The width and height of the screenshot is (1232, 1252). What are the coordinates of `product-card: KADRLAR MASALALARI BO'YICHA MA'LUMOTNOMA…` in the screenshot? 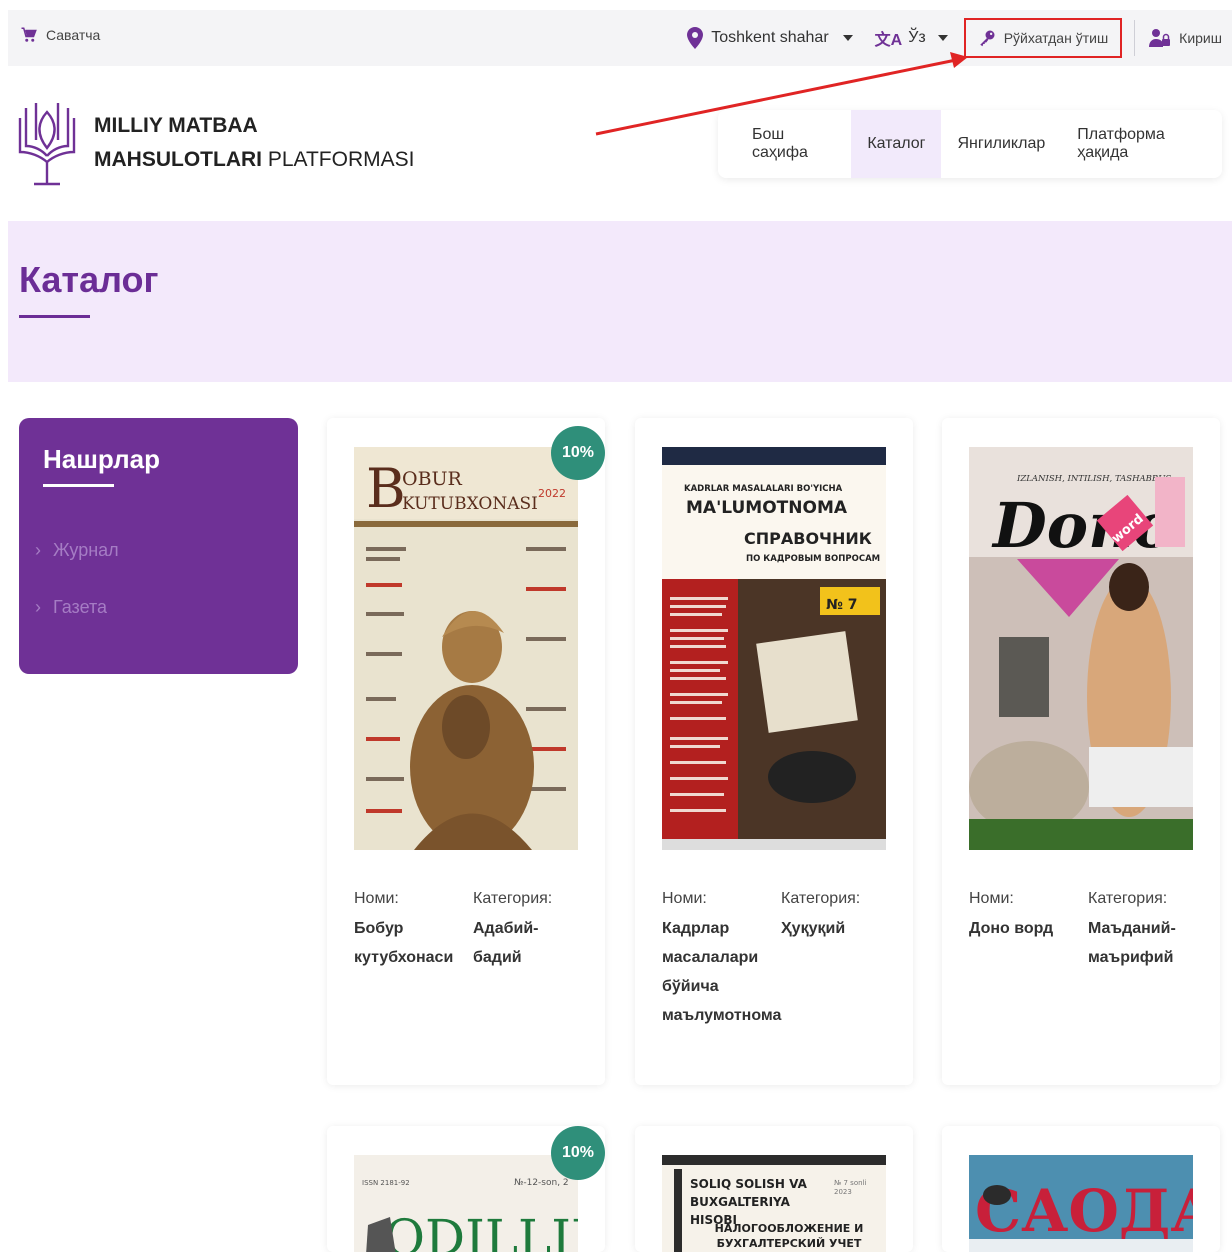 It's located at (774, 751).